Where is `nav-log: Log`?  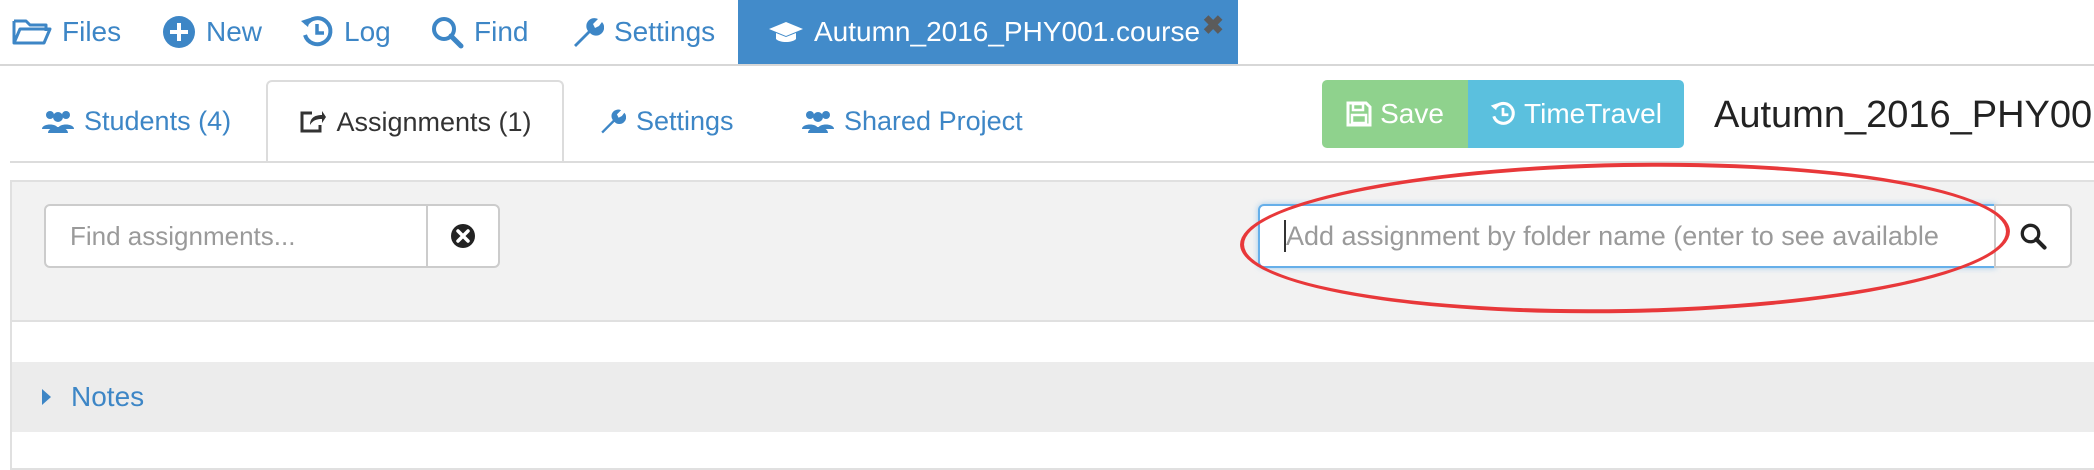 nav-log: Log is located at coordinates (345, 32).